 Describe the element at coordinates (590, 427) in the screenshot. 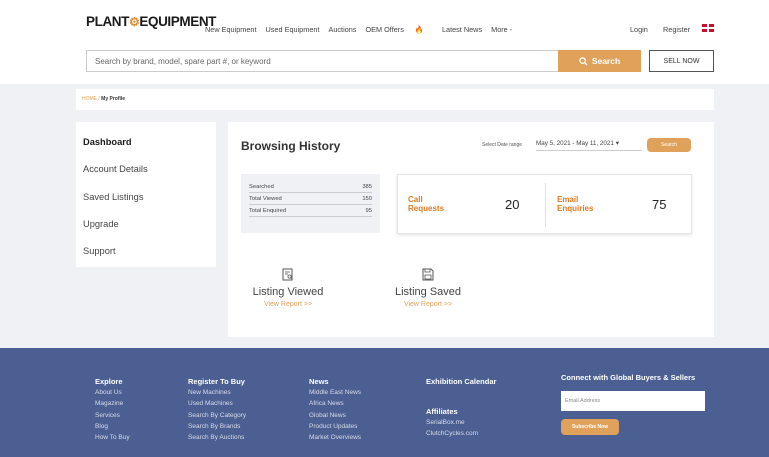

I see `subscribe-button: Subscribe Now` at that location.